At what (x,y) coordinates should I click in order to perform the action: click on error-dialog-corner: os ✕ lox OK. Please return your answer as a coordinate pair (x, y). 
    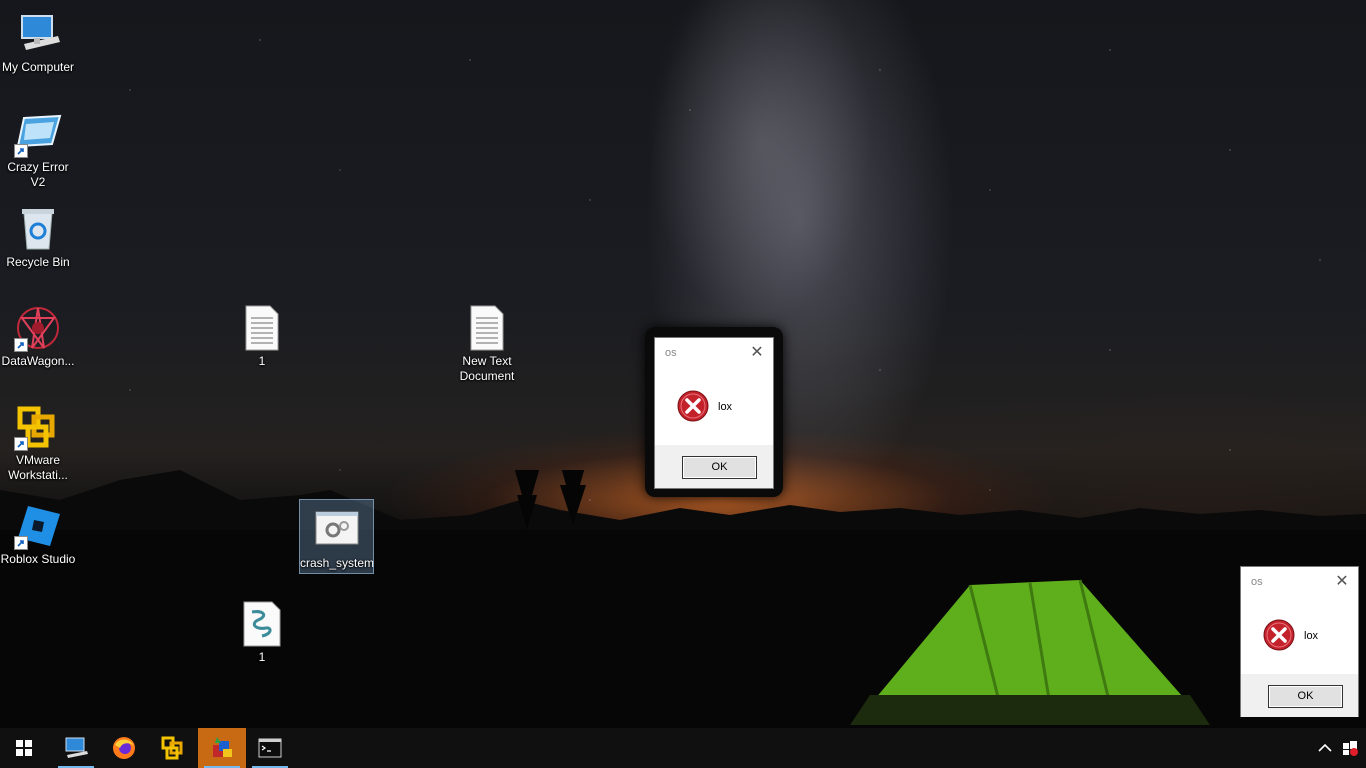
    Looking at the image, I should click on (1299, 641).